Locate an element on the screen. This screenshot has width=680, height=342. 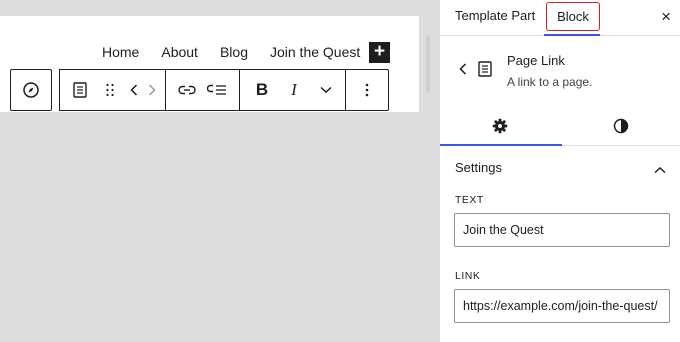
active-subtab-indicator is located at coordinates (501, 145).